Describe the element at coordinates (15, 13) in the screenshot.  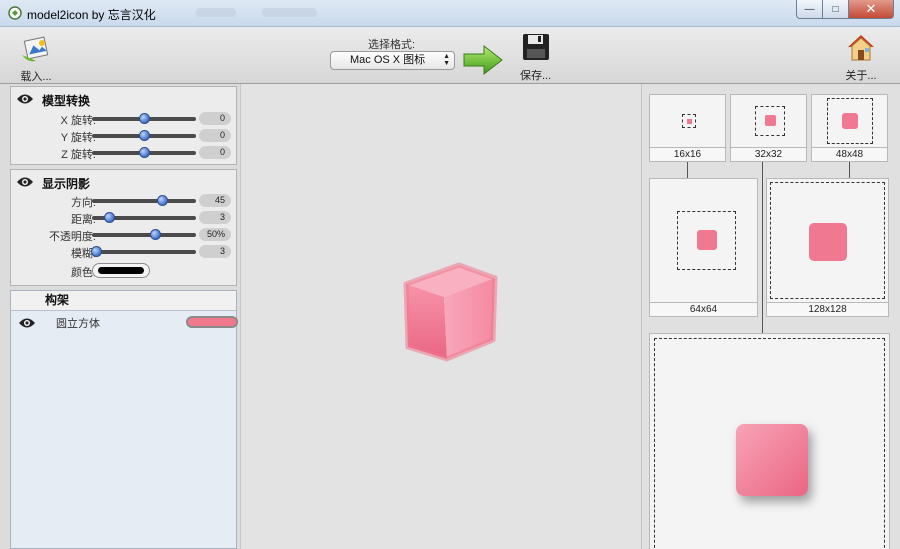
I see `app-icon` at that location.